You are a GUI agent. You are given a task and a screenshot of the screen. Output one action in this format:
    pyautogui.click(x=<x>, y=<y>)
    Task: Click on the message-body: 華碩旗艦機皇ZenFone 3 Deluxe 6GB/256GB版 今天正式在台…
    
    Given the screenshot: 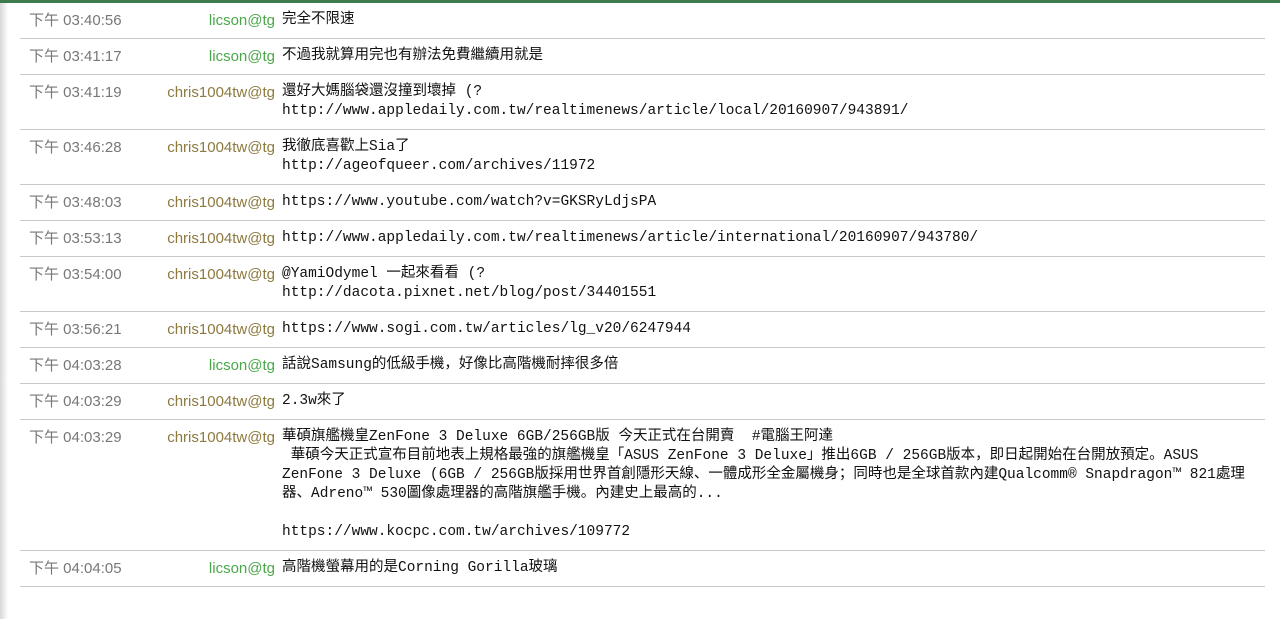 What is the action you would take?
    pyautogui.click(x=770, y=485)
    